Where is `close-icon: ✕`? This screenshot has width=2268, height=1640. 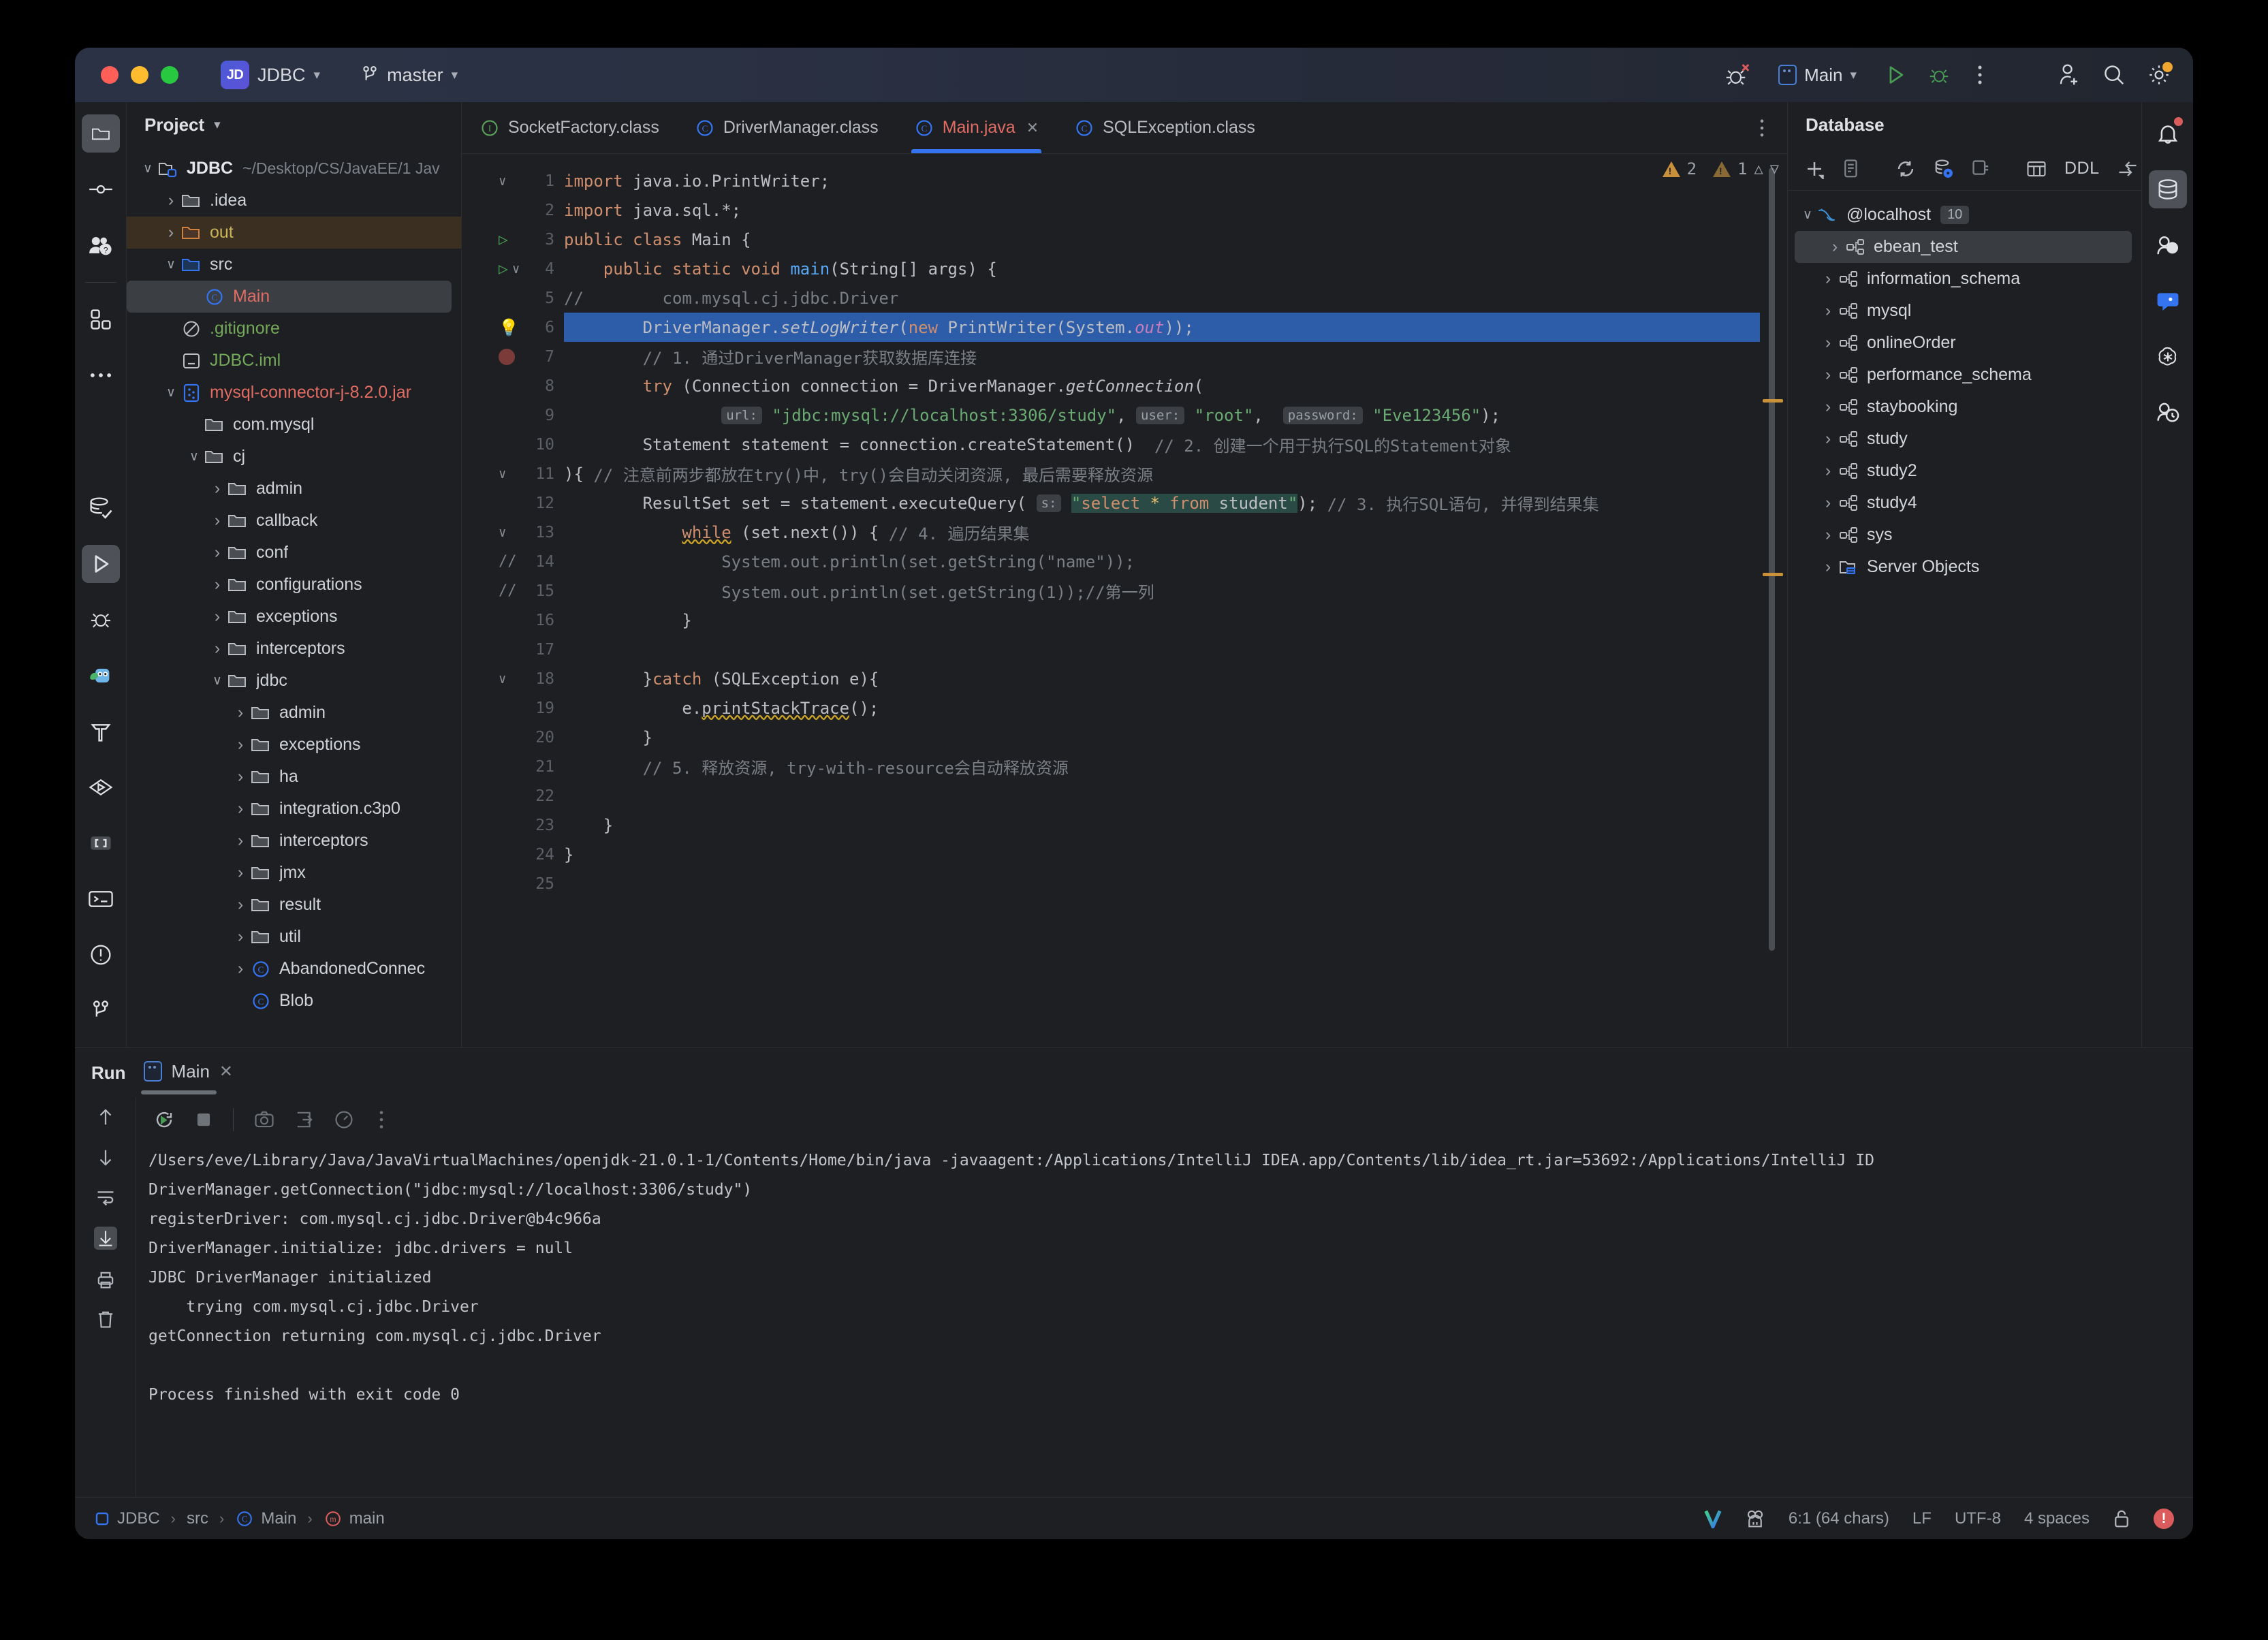 close-icon: ✕ is located at coordinates (226, 1072).